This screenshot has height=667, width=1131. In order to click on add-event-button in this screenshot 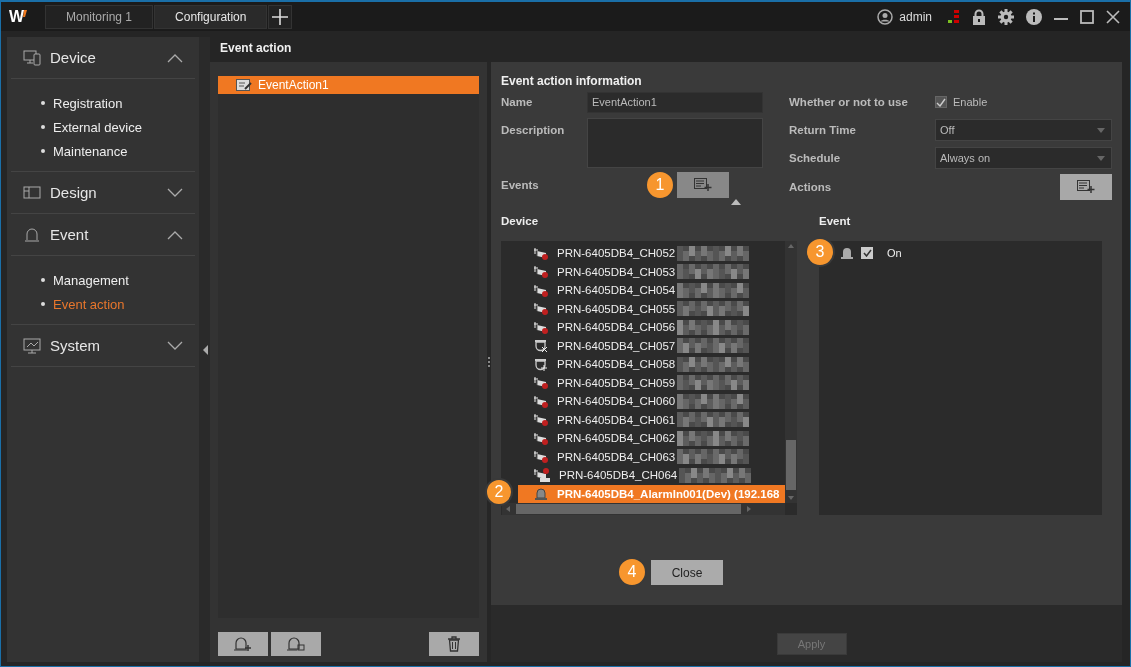, I will do `click(243, 644)`.